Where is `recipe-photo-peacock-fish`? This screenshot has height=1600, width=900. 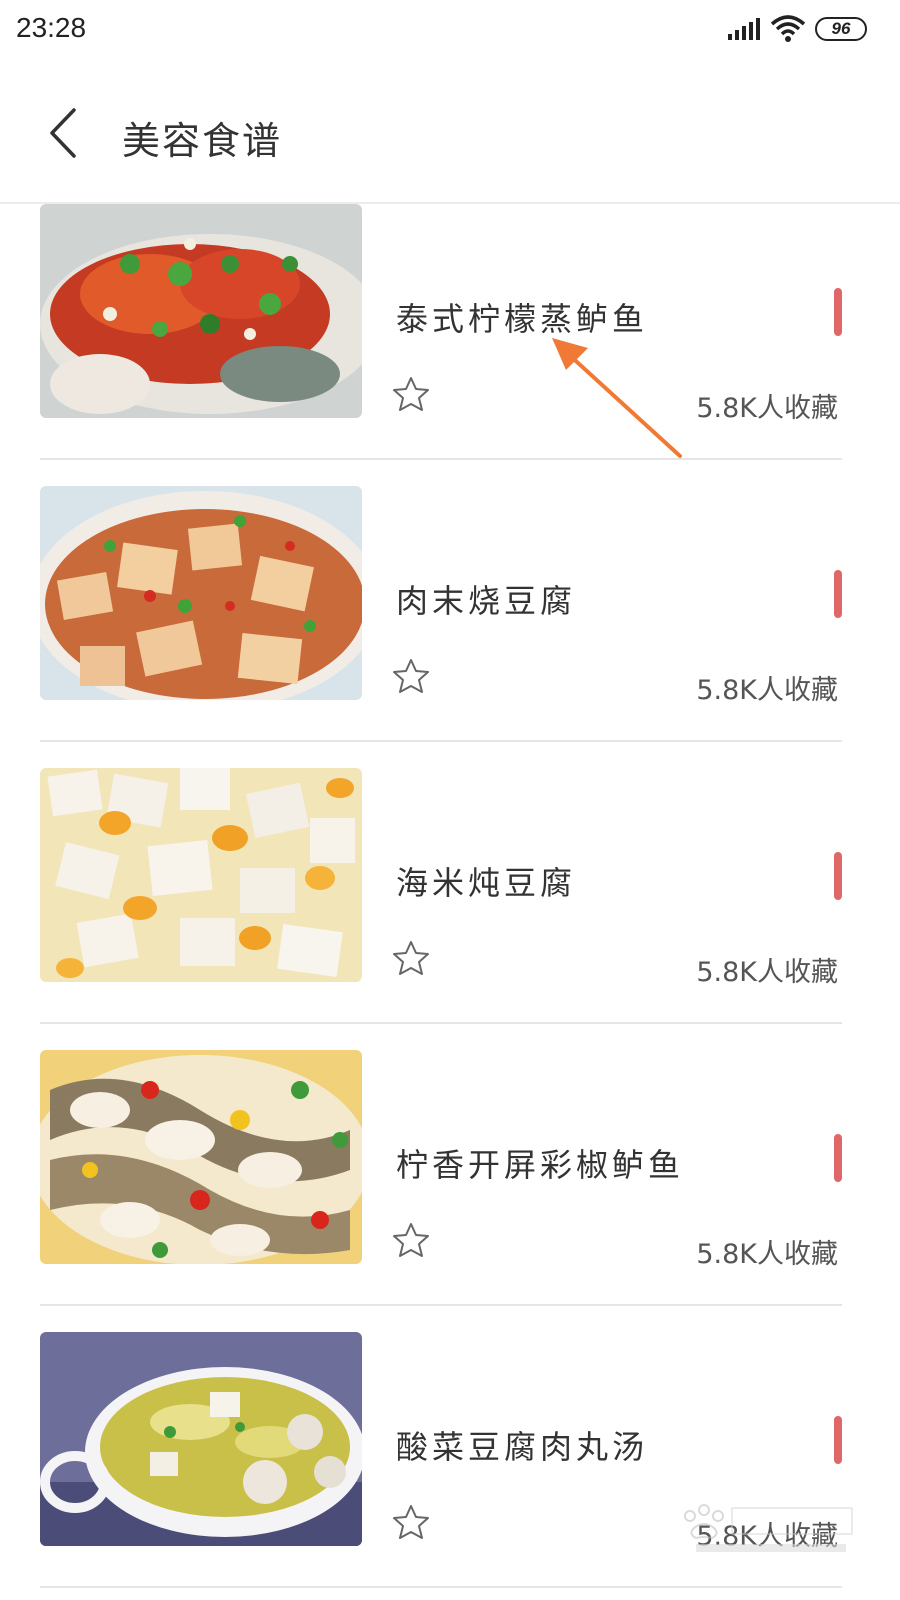 recipe-photo-peacock-fish is located at coordinates (201, 1157).